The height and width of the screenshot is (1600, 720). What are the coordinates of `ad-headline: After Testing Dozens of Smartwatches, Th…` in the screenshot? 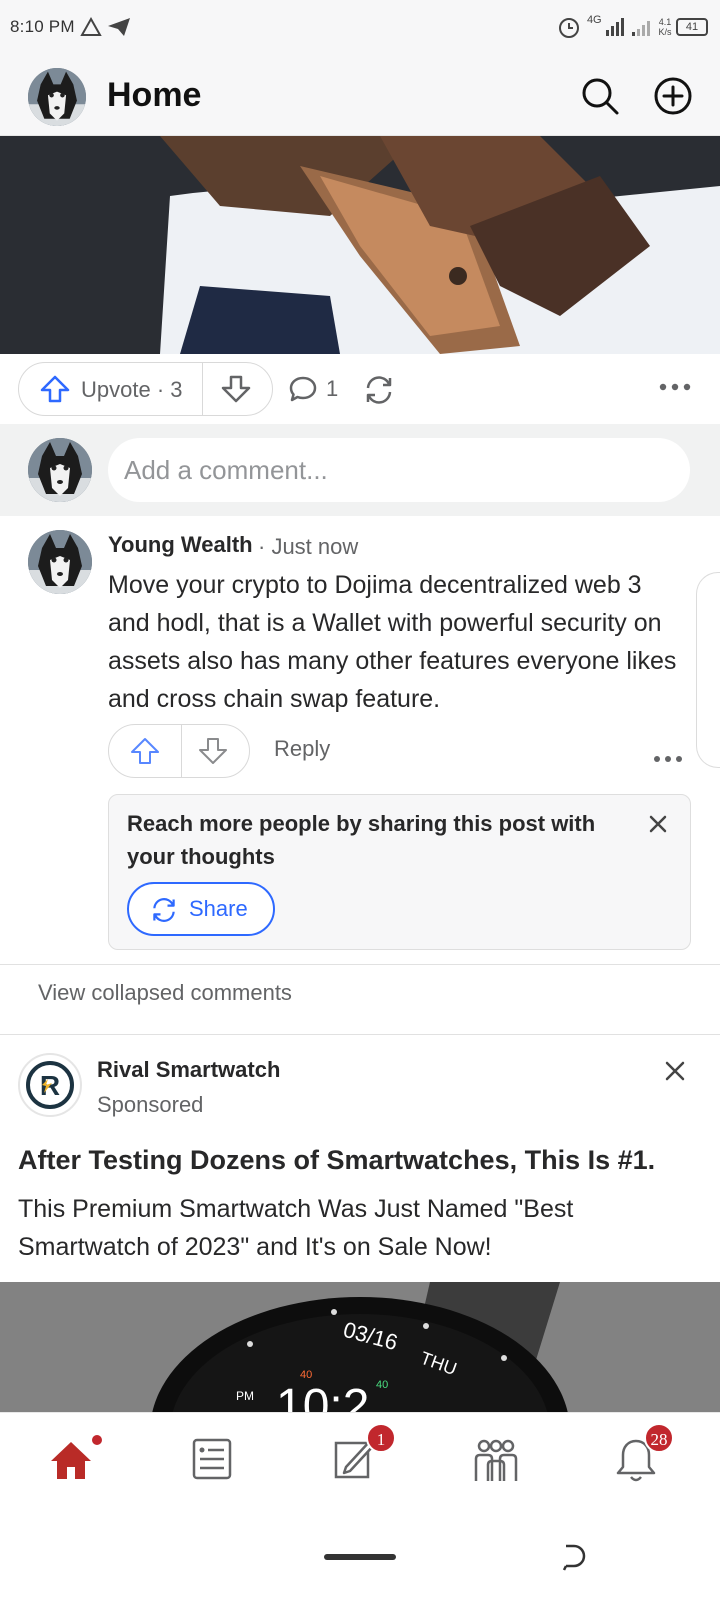 It's located at (363, 1160).